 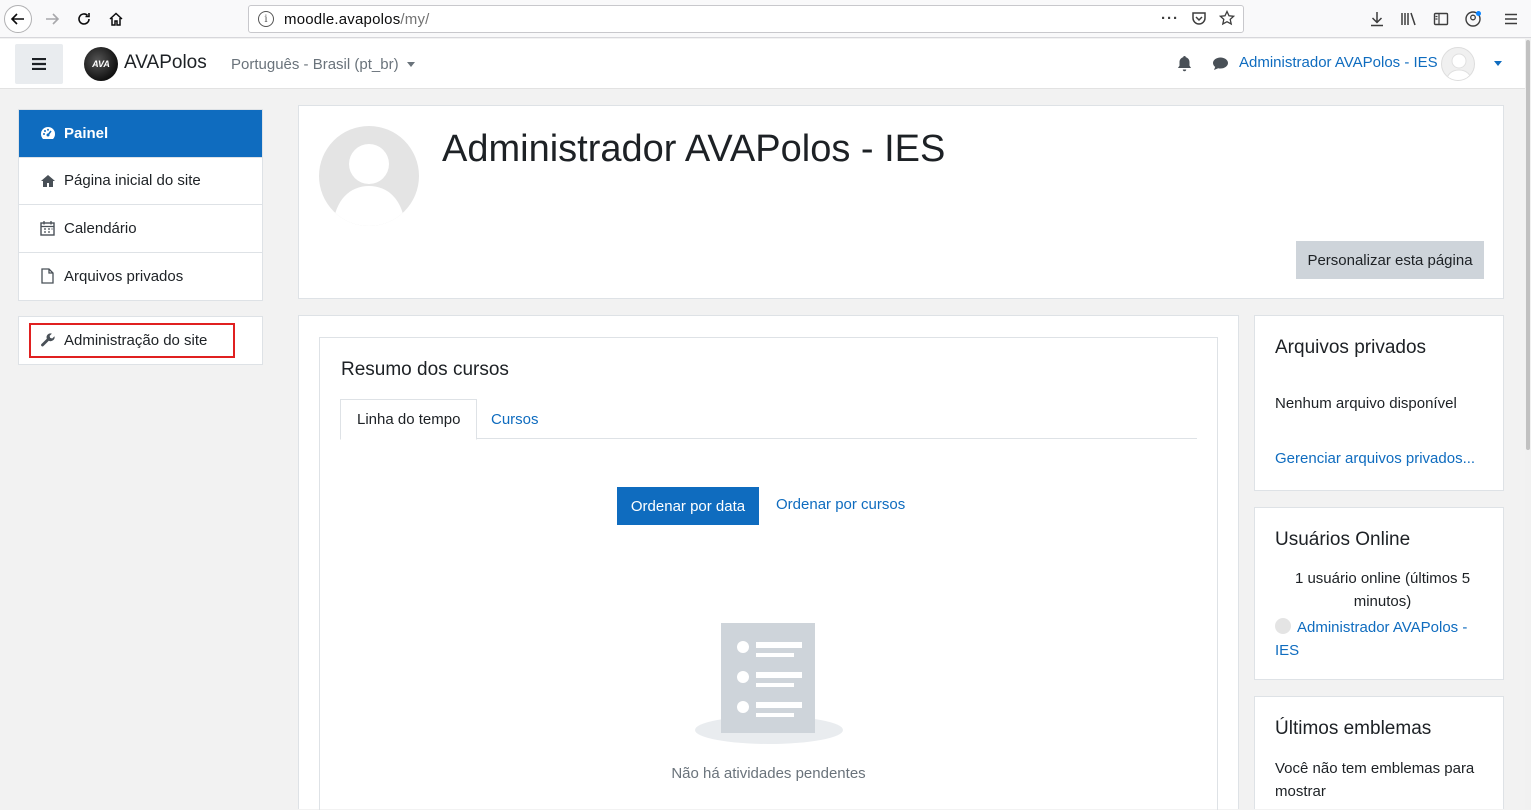 I want to click on nav-item-calendar: Calendário, so click(x=140, y=229).